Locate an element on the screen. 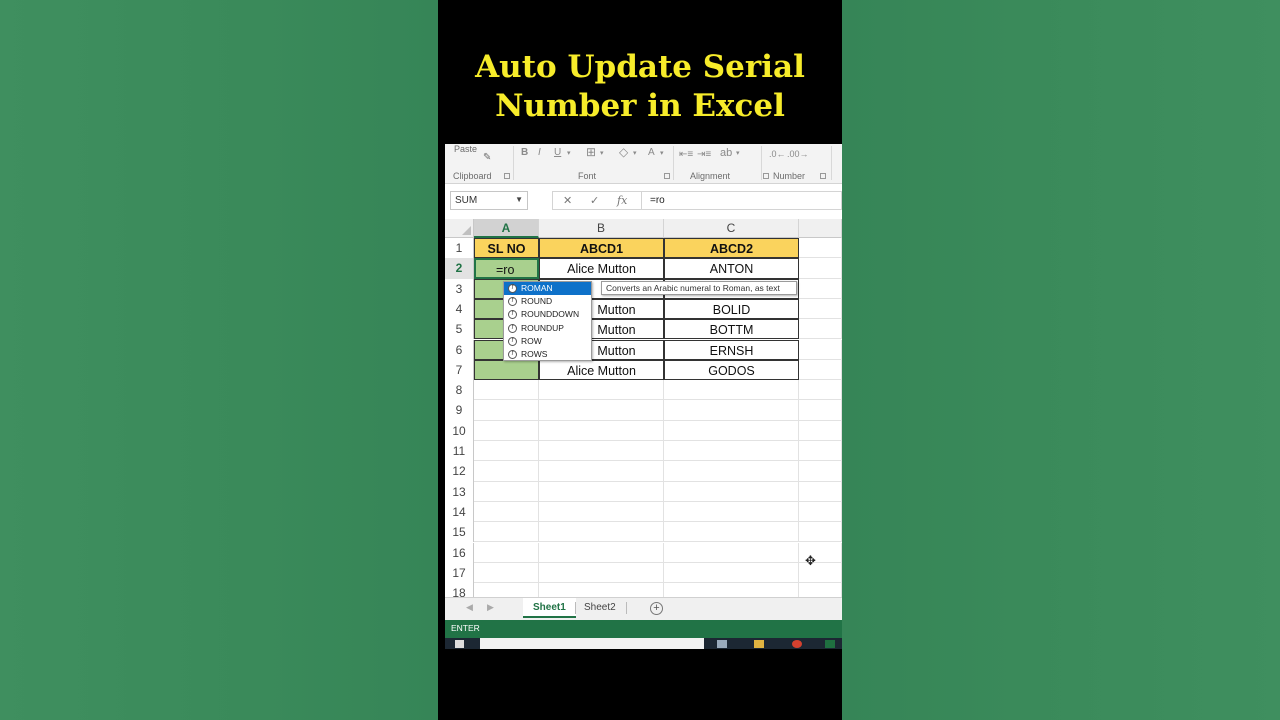  increase-indent-icon: ⇥≡ is located at coordinates (704, 154).